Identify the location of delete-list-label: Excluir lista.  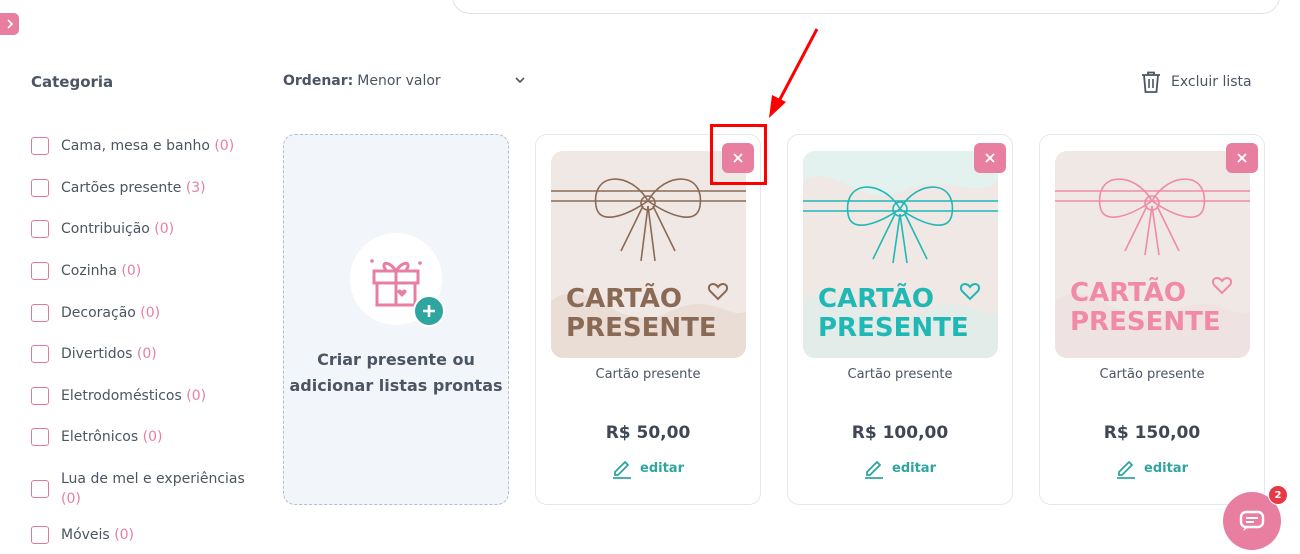
(1211, 82).